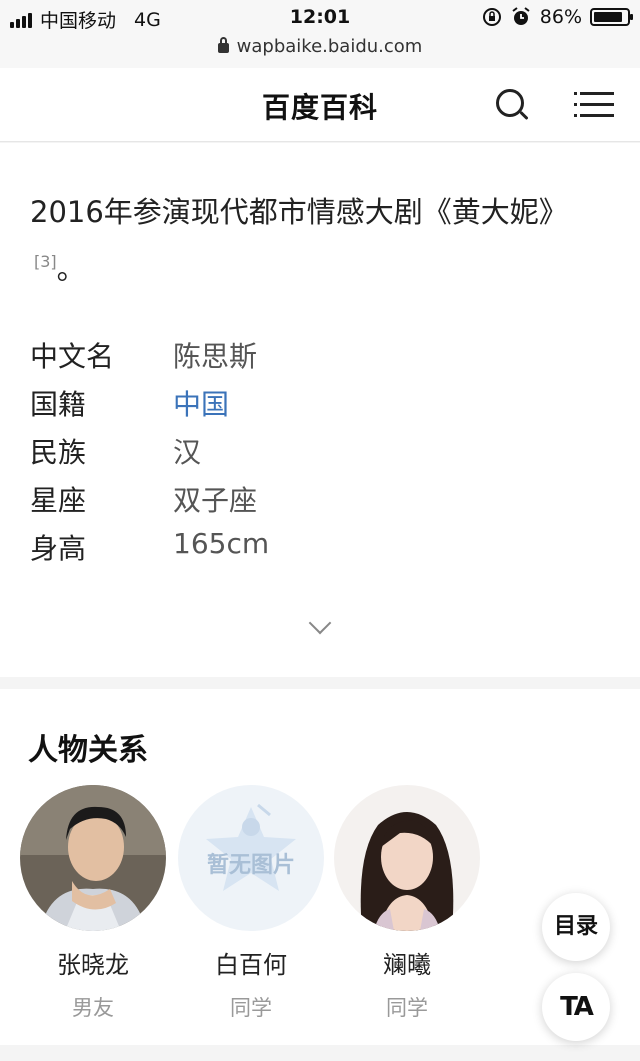  Describe the element at coordinates (299, 212) in the screenshot. I see `intro-text: 2016年参演现代都市情感大剧《黄大妮》` at that location.